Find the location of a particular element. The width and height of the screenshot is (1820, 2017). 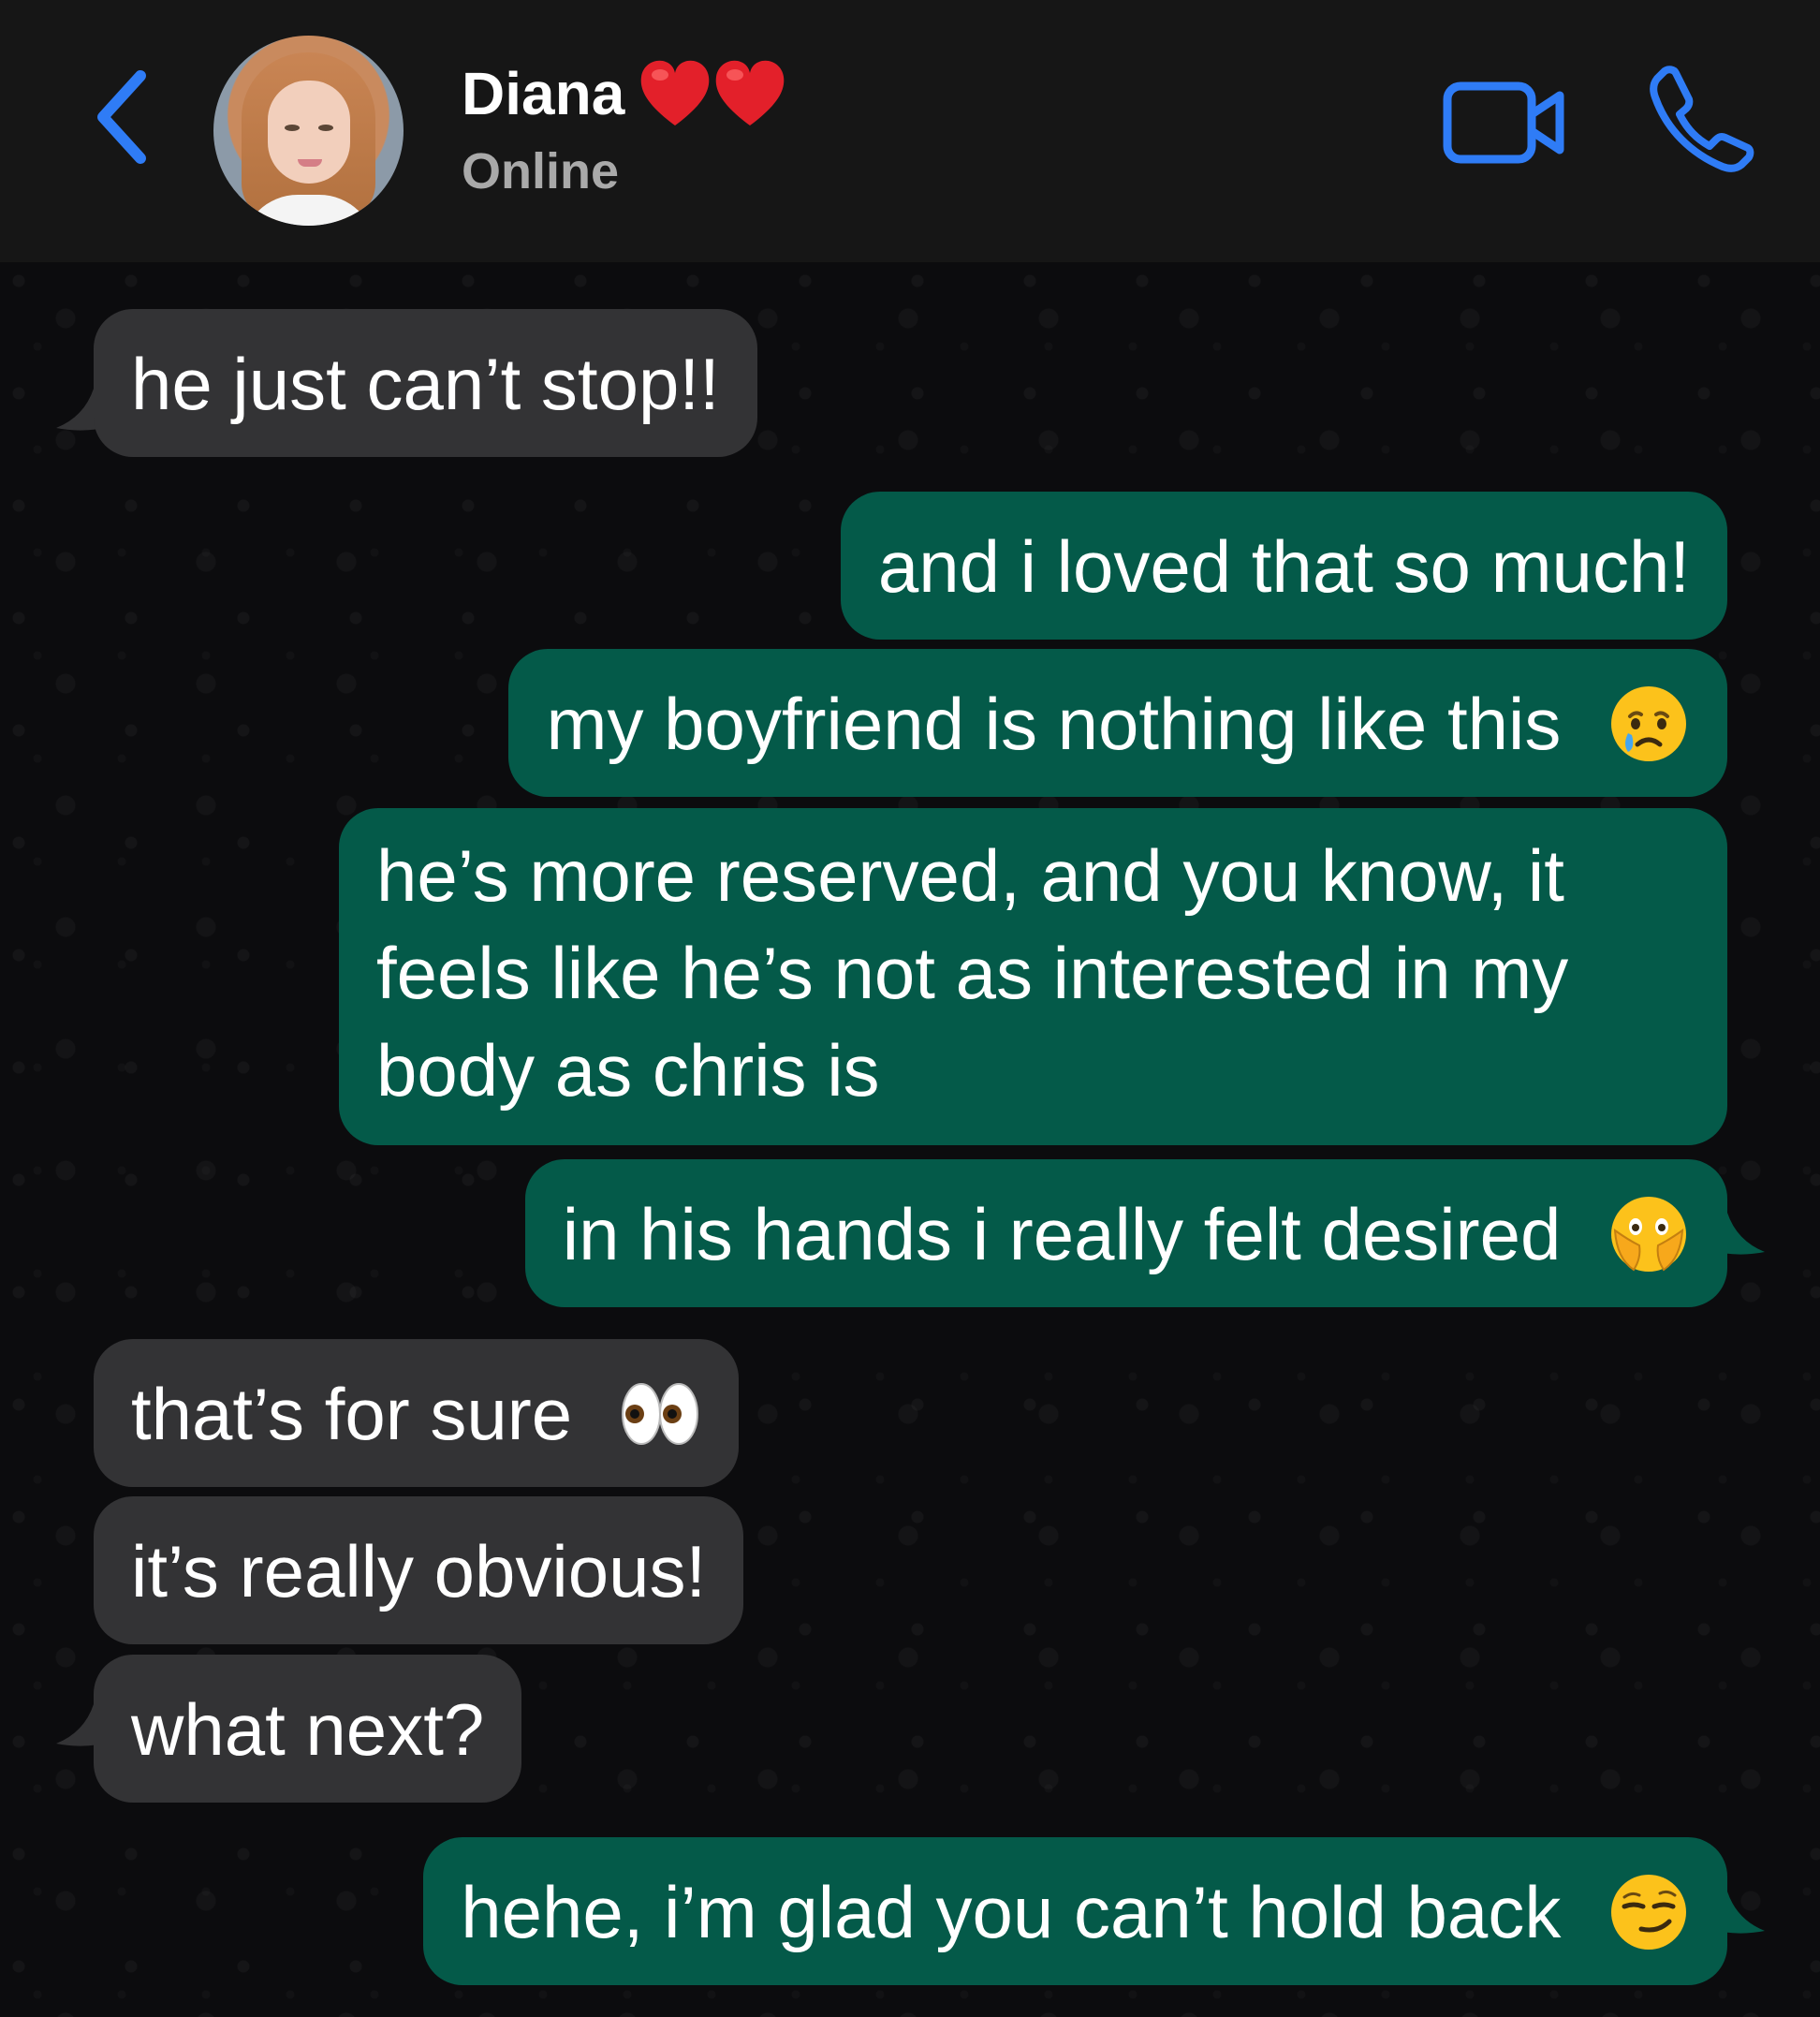

contact-name-row: Diana is located at coordinates (624, 93).